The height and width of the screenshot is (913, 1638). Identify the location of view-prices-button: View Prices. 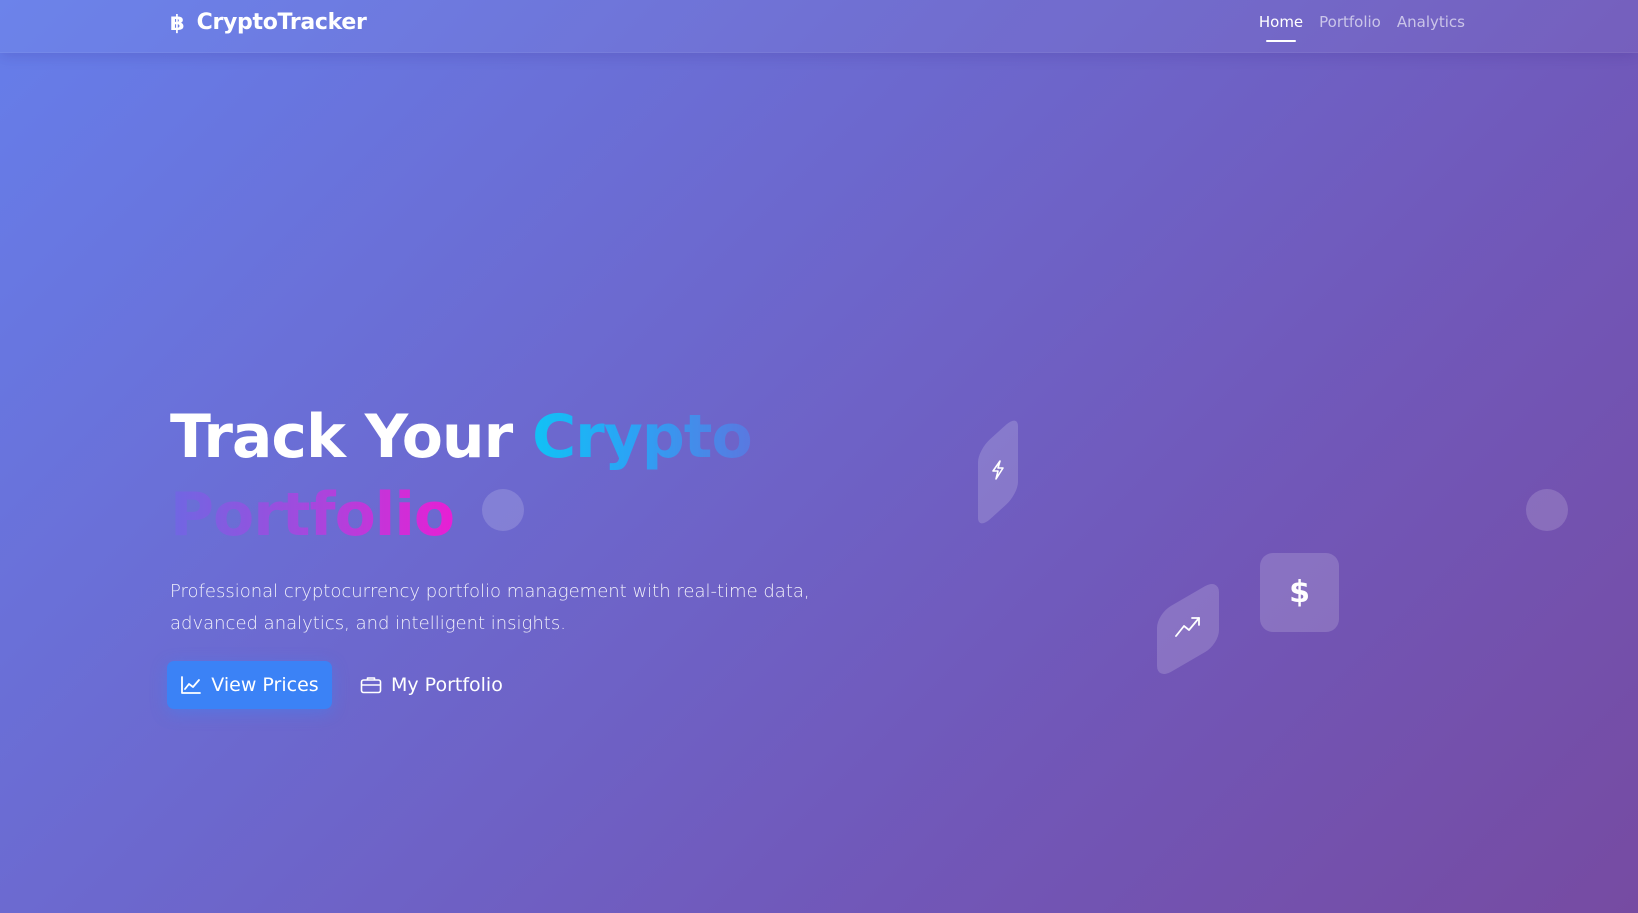
(249, 685).